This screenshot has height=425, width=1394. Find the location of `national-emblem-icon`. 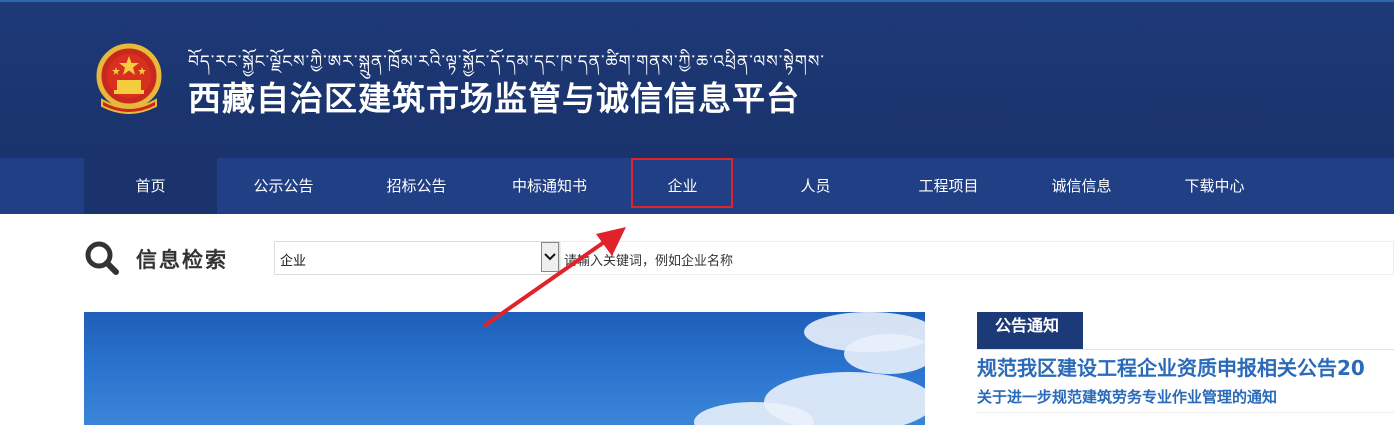

national-emblem-icon is located at coordinates (129, 78).